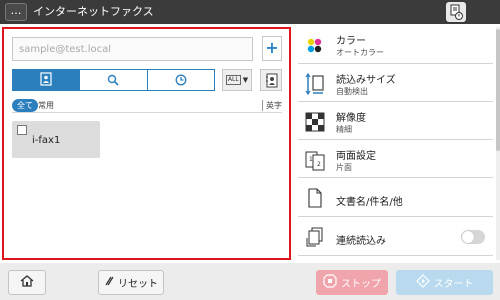 The width and height of the screenshot is (500, 300). I want to click on reset-button: リセット, so click(131, 282).